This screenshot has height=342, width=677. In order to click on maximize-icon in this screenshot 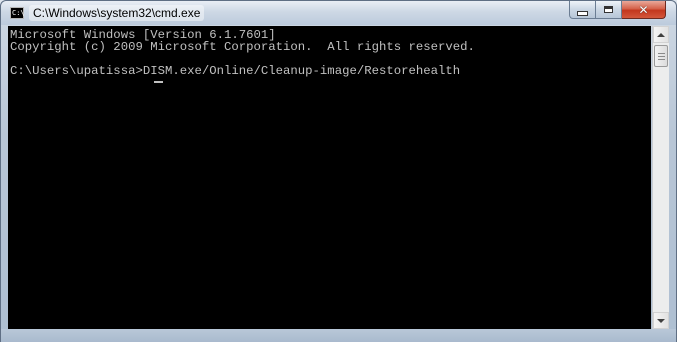, I will do `click(608, 9)`.